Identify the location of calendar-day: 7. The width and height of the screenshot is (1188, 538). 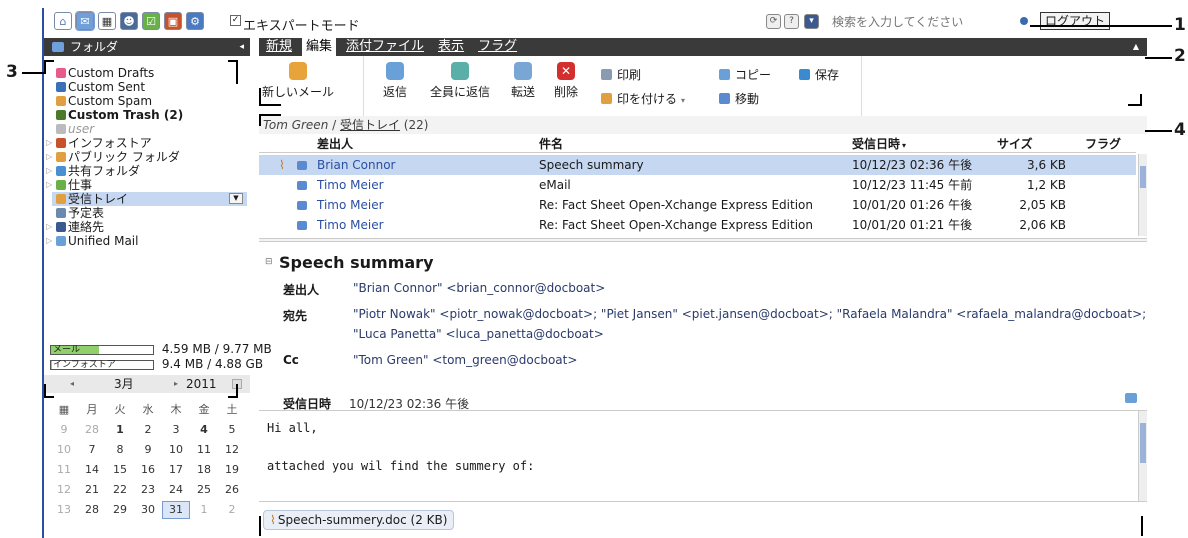
(92, 450).